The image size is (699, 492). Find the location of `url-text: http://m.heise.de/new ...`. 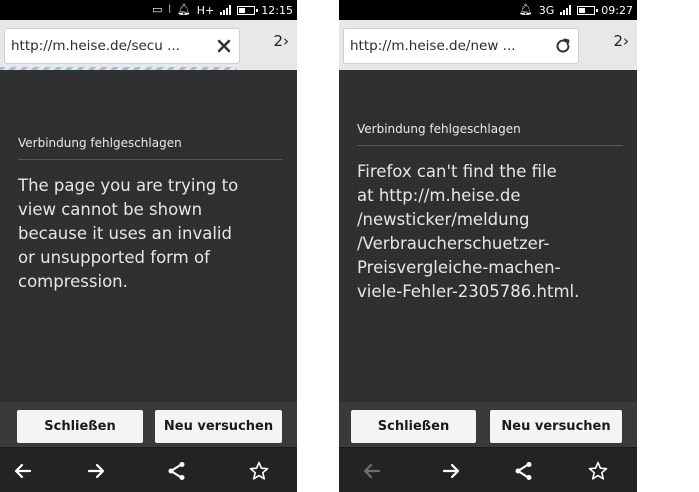

url-text: http://m.heise.de/new ... is located at coordinates (433, 46).